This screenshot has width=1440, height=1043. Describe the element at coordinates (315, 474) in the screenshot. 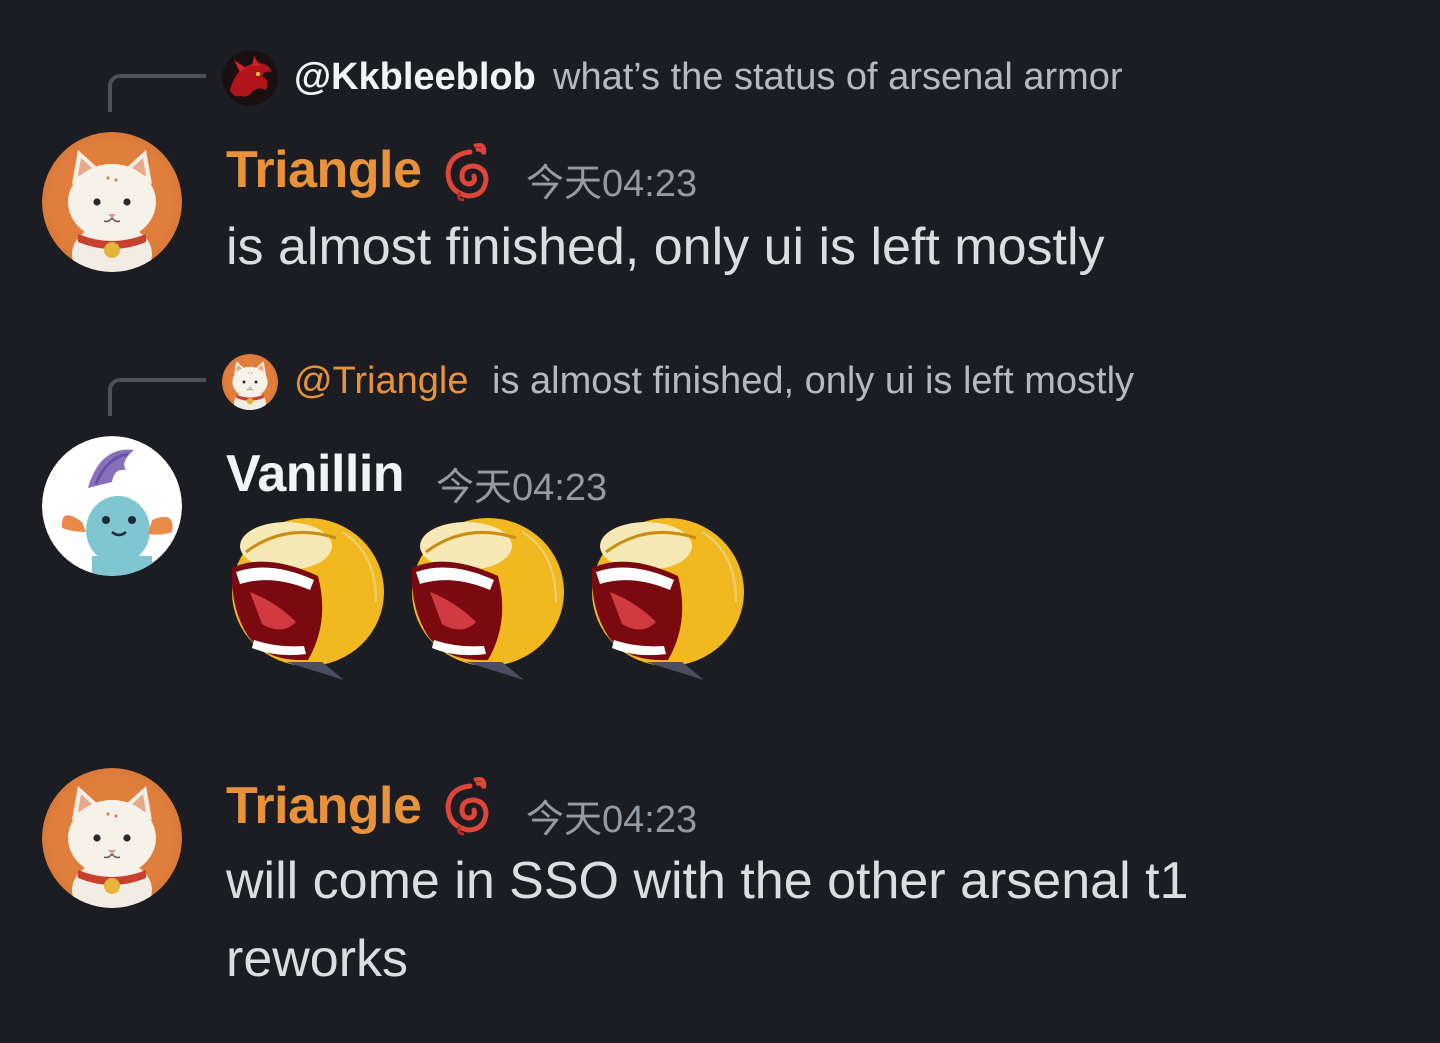

I see `message-author: Vanillin` at that location.